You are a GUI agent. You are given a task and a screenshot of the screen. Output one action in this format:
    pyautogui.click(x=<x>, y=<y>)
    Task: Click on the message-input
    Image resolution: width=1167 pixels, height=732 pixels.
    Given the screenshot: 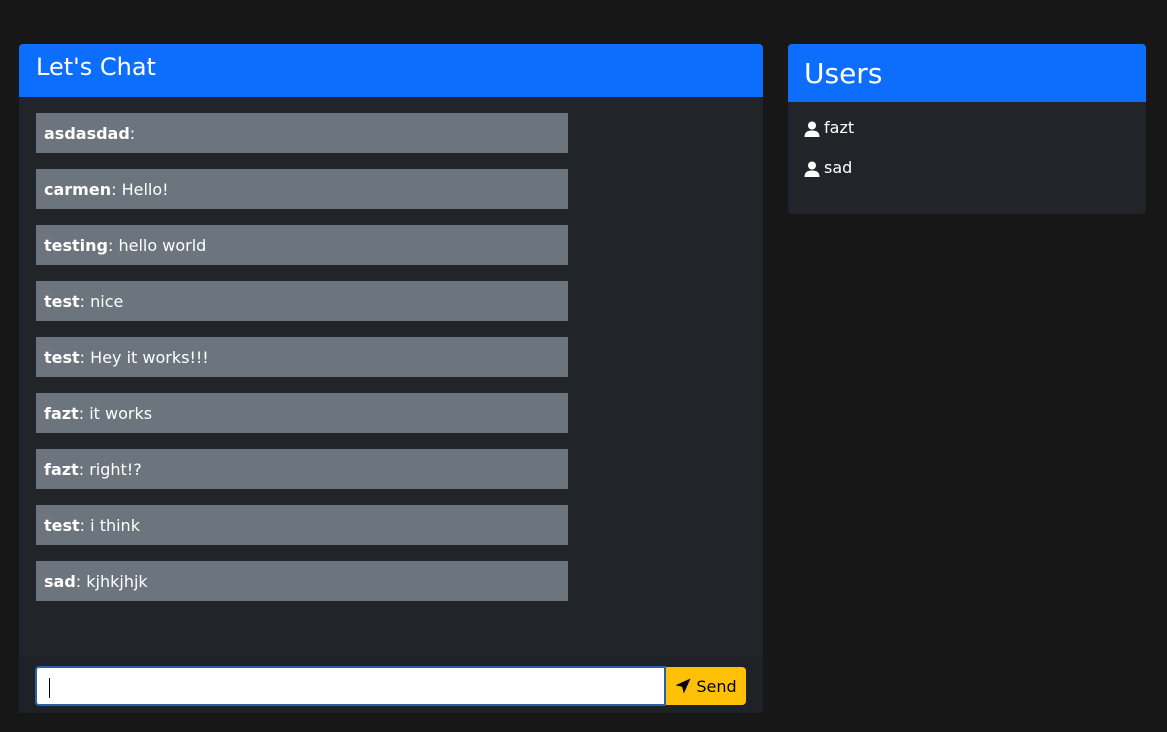 What is the action you would take?
    pyautogui.click(x=350, y=686)
    